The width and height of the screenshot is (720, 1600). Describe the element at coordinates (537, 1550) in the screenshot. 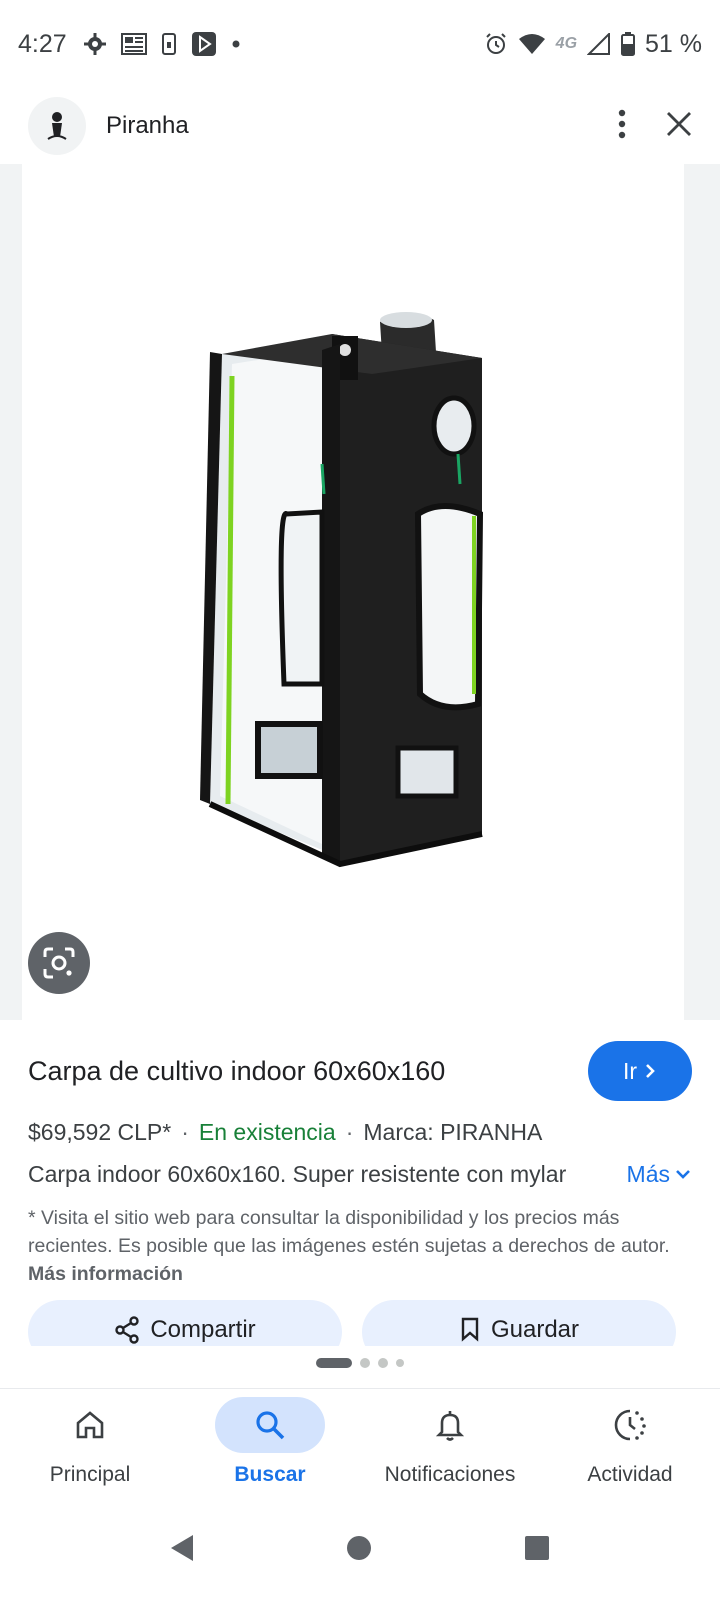

I see `recents-icon` at that location.